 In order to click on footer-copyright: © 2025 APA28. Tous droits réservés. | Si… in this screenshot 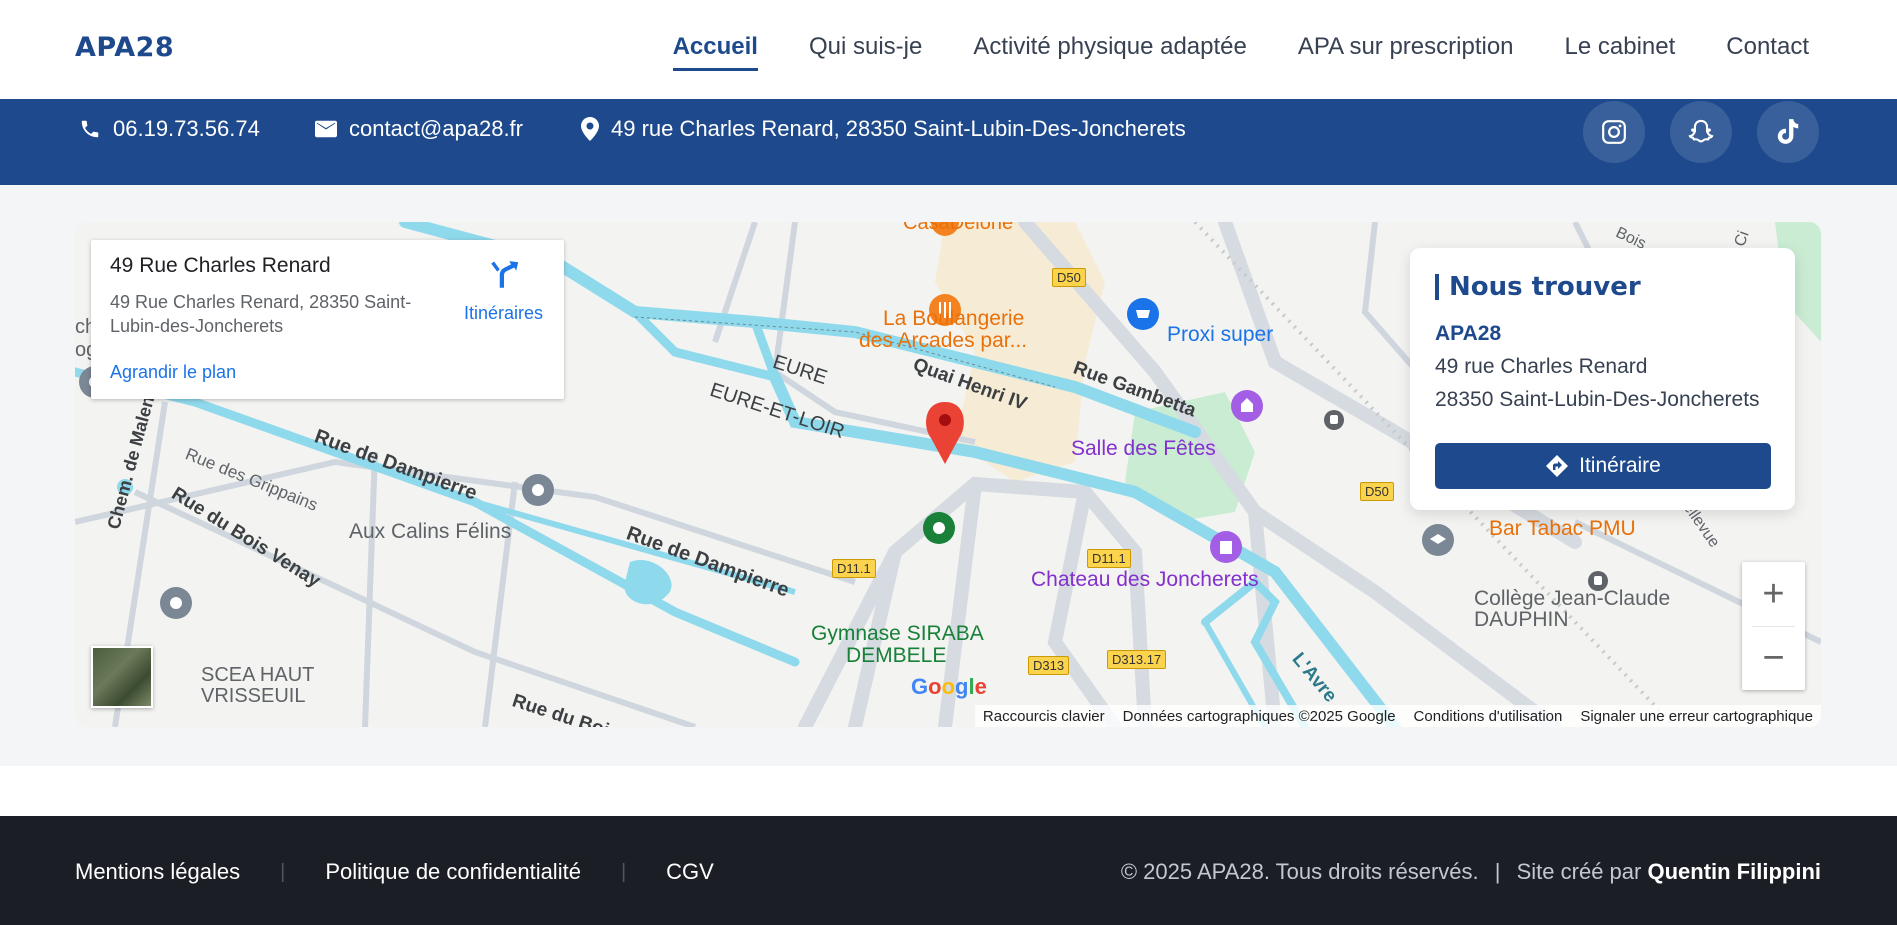, I will do `click(1471, 872)`.